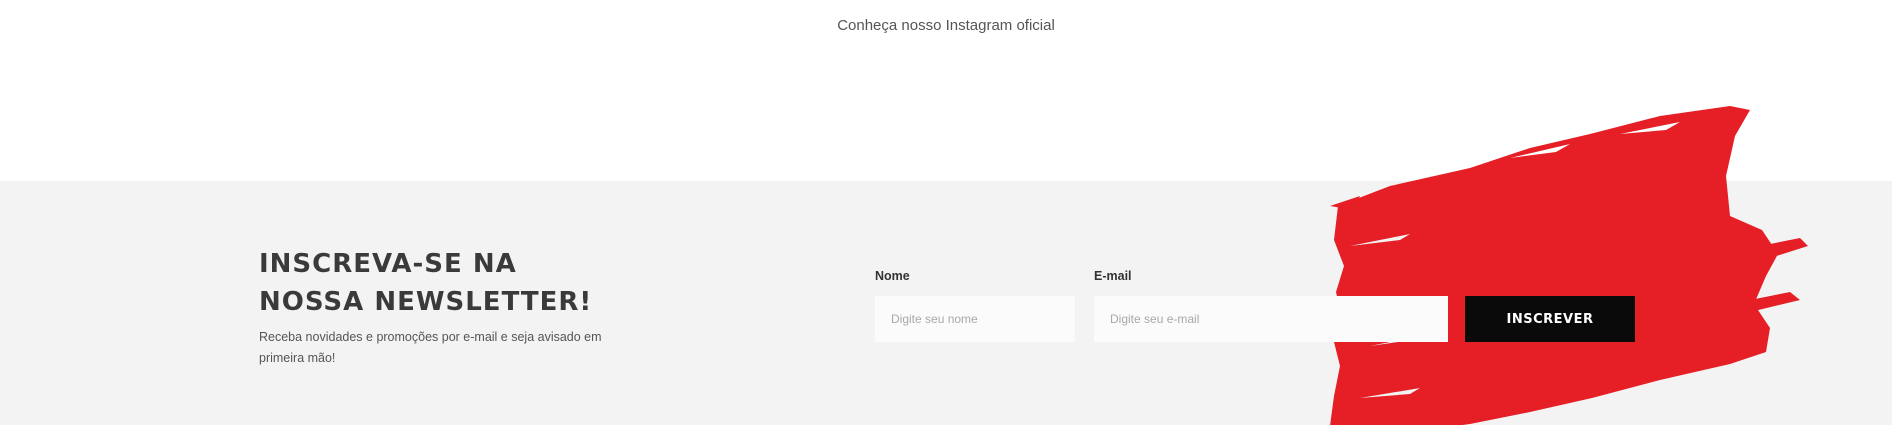 This screenshot has height=425, width=1892. Describe the element at coordinates (425, 283) in the screenshot. I see `newsletter-title: INSCREVA-SE NA NOSSA NEWSLETTER!` at that location.